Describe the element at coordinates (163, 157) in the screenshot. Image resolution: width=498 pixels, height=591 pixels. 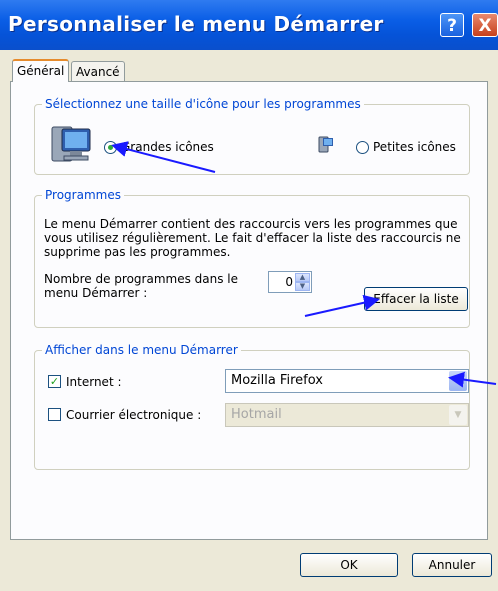
I see `annotation-arrow-large-icons` at that location.